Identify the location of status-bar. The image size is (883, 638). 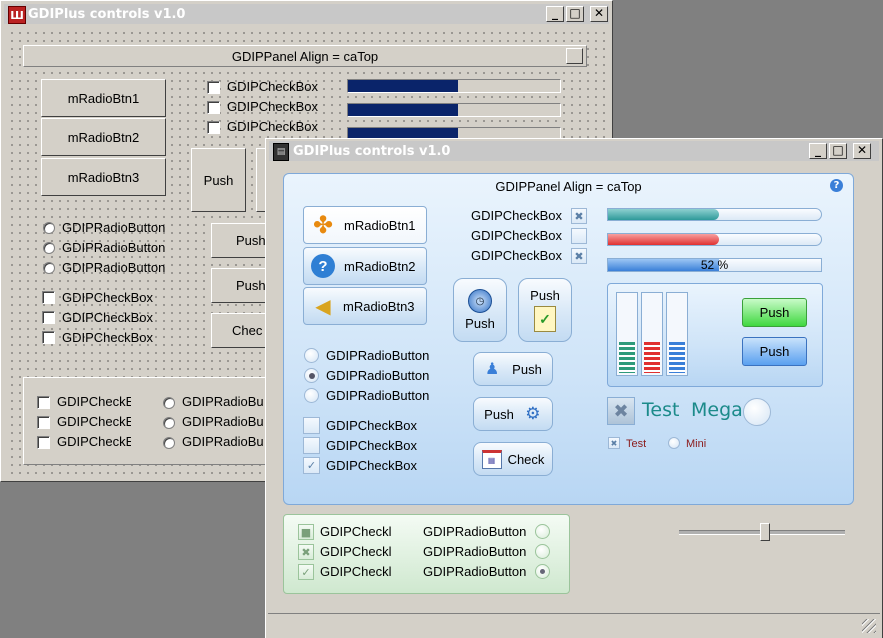
(574, 624).